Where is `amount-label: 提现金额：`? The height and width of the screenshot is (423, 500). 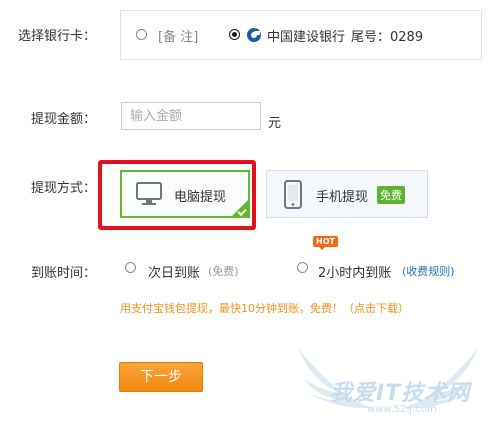
amount-label: 提现金额： is located at coordinates (64, 119).